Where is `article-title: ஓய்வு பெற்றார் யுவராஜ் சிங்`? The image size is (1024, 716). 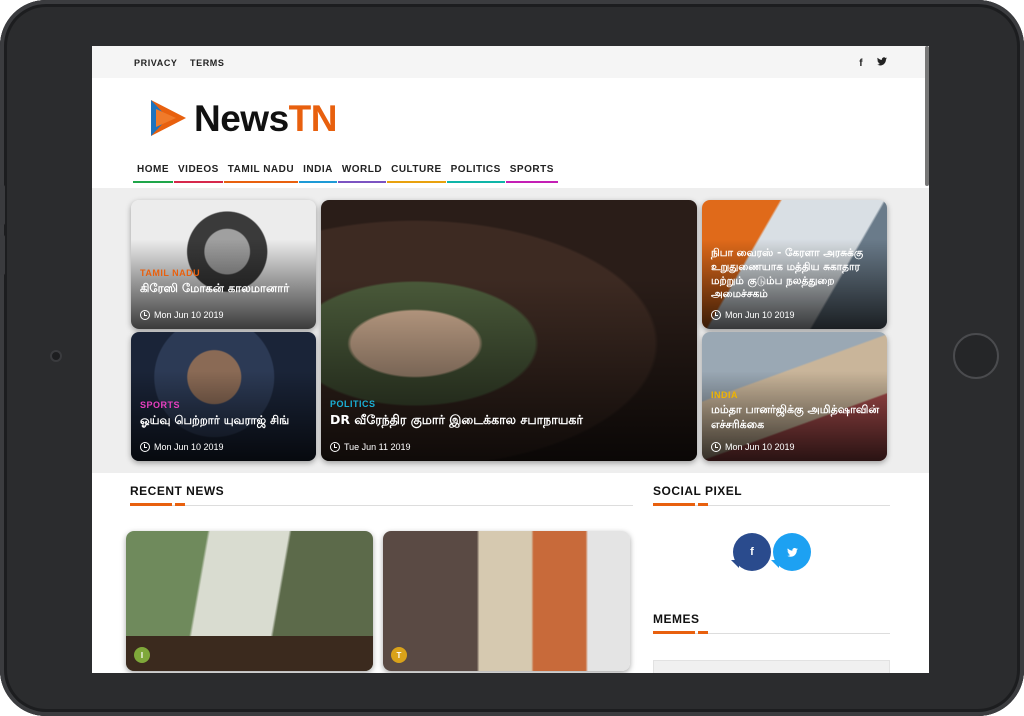
article-title: ஓய்வு பெற்றார் யுவராஜ் சிங் is located at coordinates (224, 420).